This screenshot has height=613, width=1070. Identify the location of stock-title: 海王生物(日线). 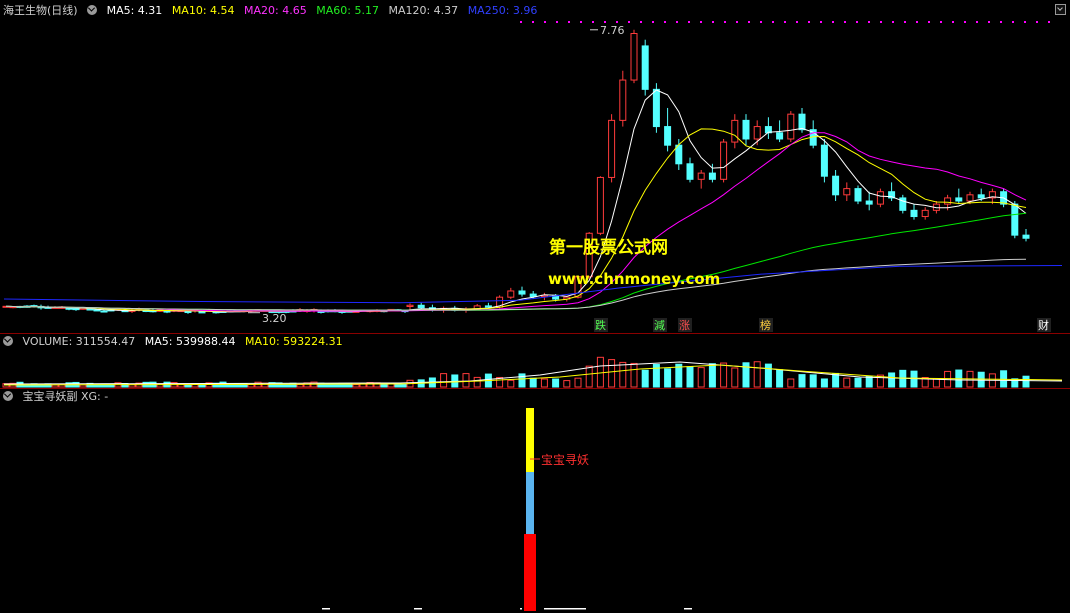
(40, 10).